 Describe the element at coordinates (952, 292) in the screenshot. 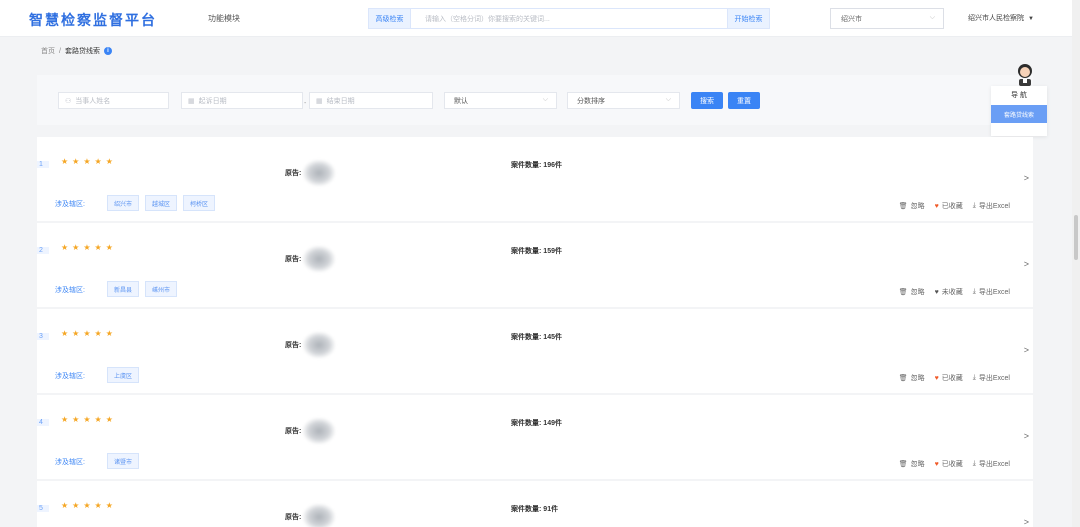

I see `favorite-label: 未收藏` at that location.